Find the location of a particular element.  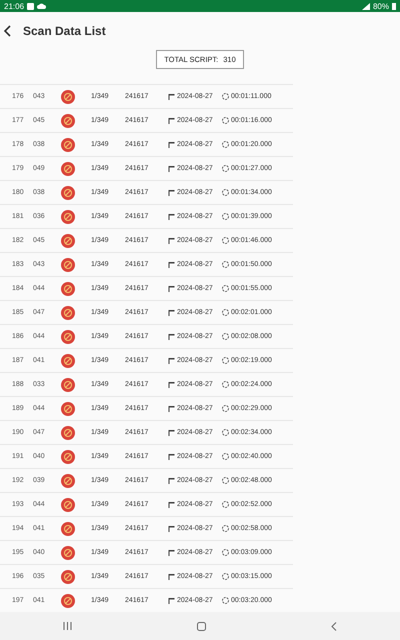

status-time: 21:06 is located at coordinates (14, 6).